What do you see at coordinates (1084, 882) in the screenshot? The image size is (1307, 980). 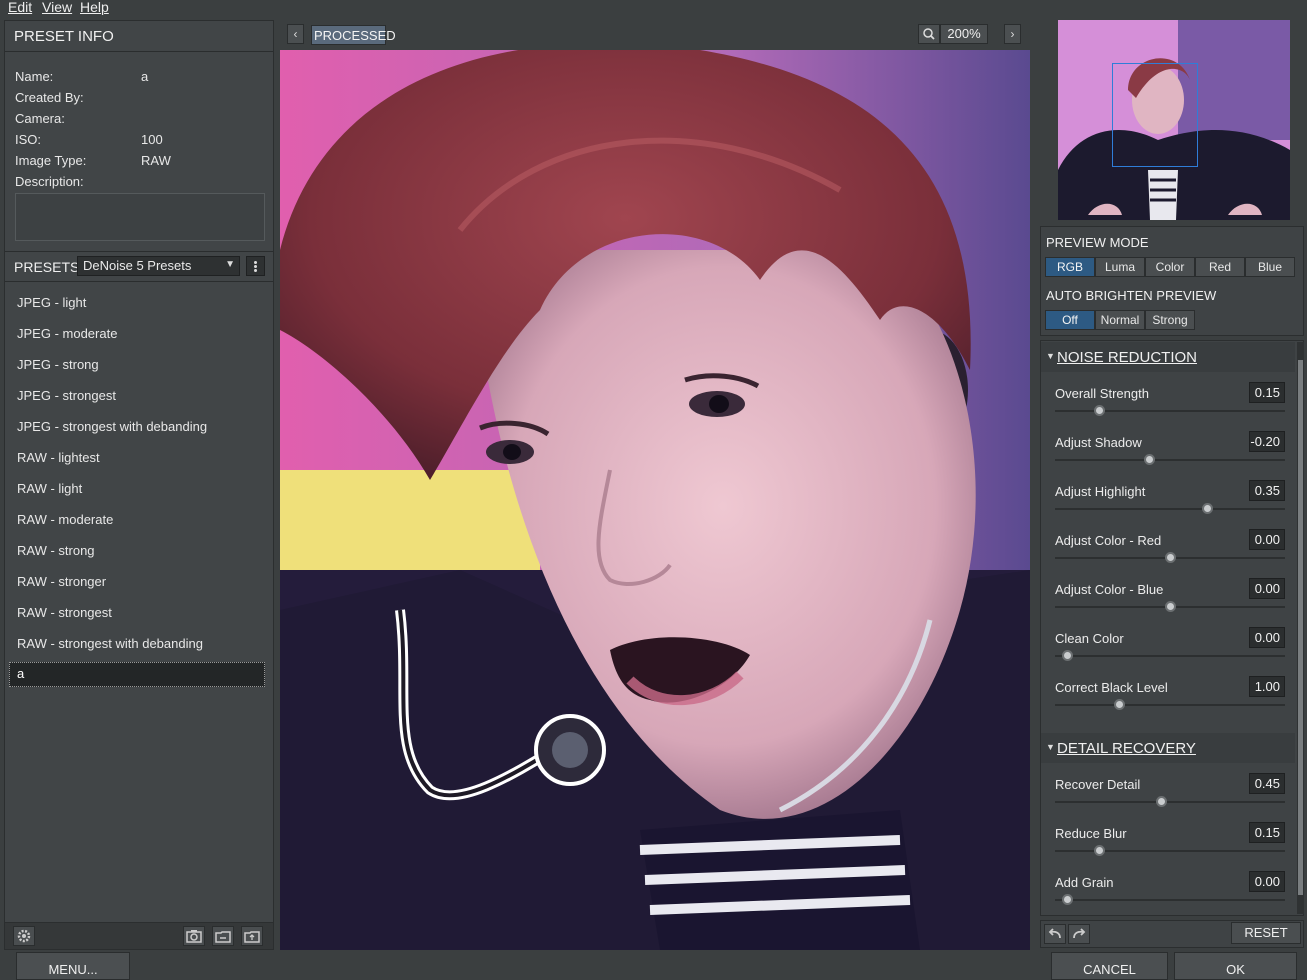 I see `slider-label: Add Grain` at bounding box center [1084, 882].